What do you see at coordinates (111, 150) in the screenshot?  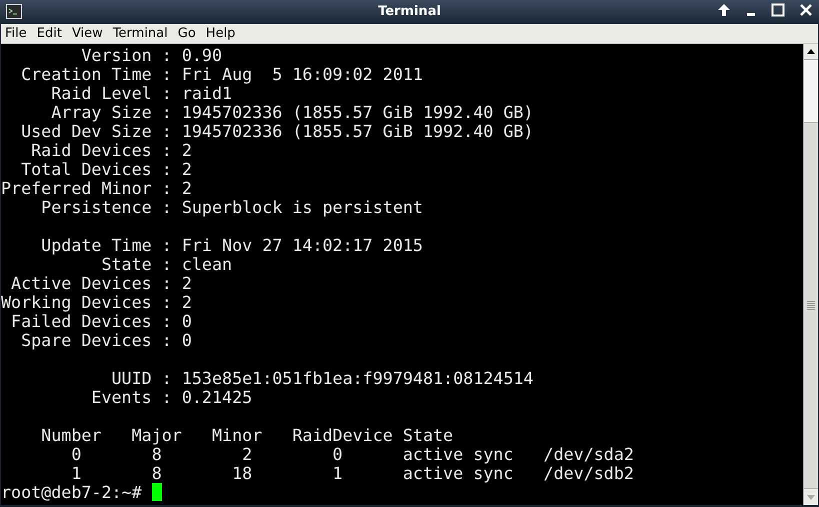 I see `terminal-line: Raid Devices : 2` at bounding box center [111, 150].